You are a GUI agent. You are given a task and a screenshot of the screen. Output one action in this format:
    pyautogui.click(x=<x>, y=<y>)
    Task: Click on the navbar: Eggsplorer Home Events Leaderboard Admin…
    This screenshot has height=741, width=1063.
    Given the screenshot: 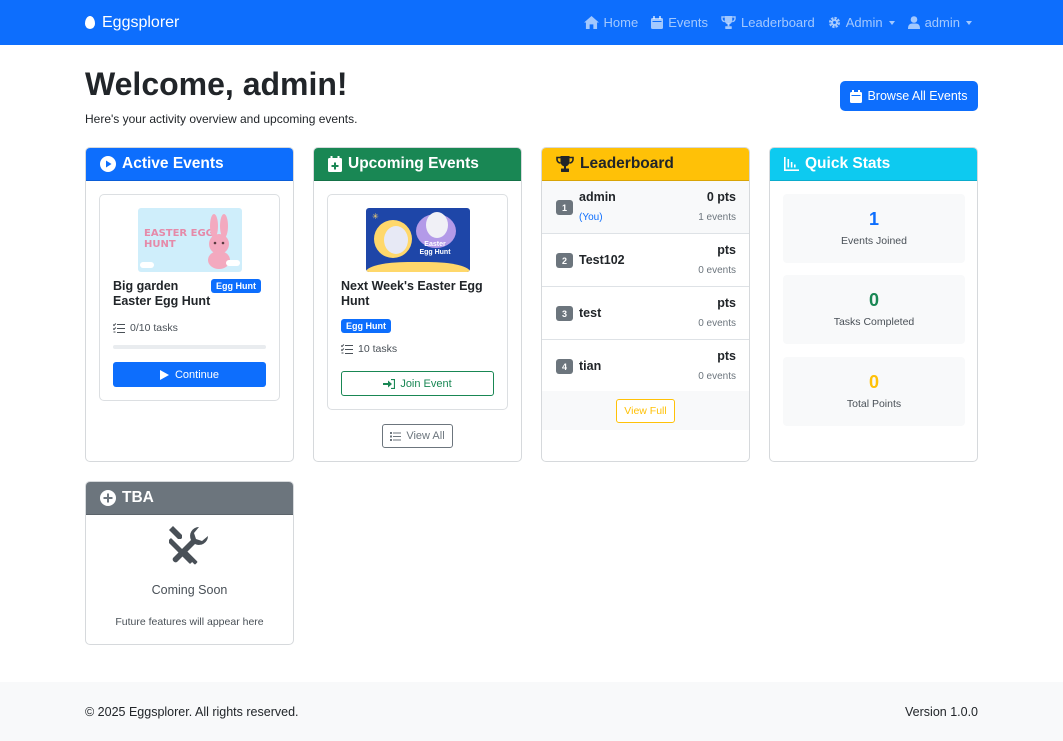 What is the action you would take?
    pyautogui.click(x=531, y=22)
    